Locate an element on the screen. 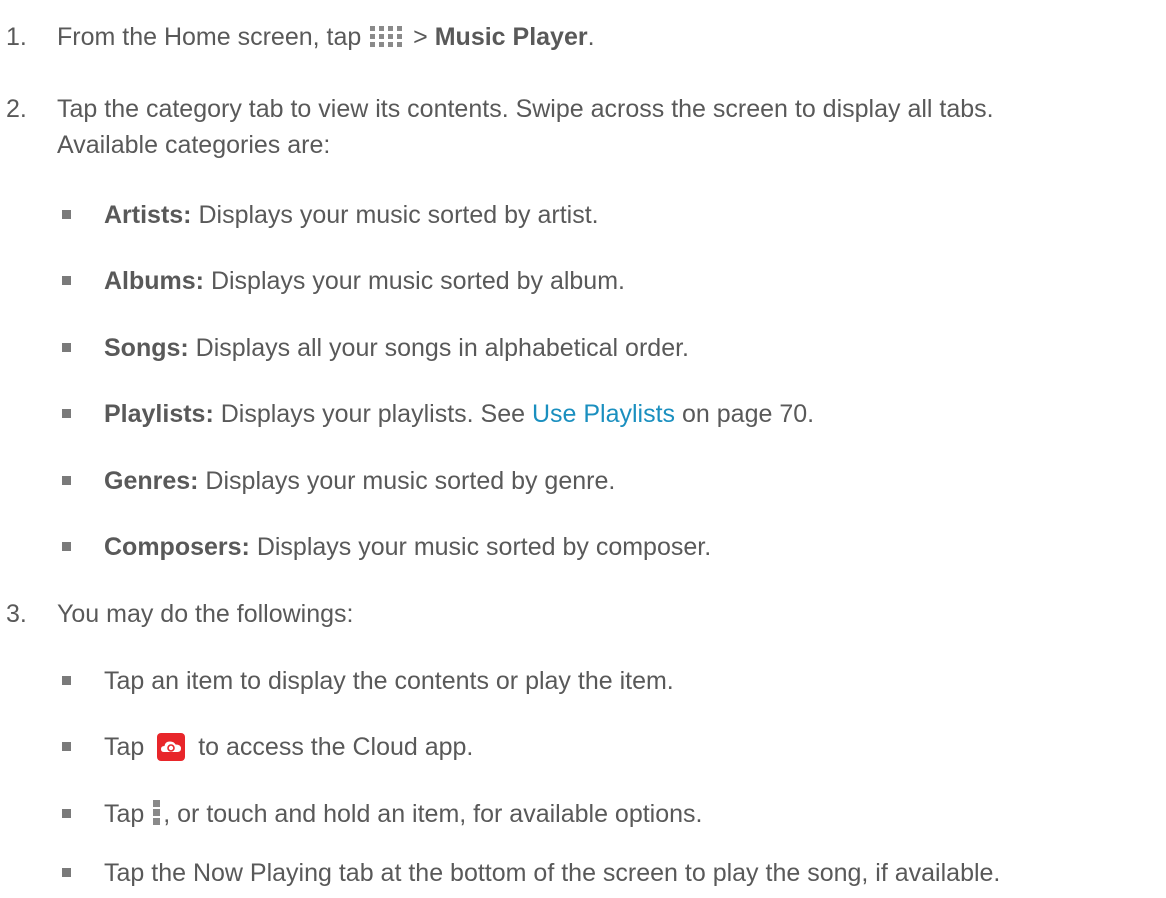 Image resolution: width=1166 pixels, height=898 pixels. category-term: Songs: is located at coordinates (146, 348).